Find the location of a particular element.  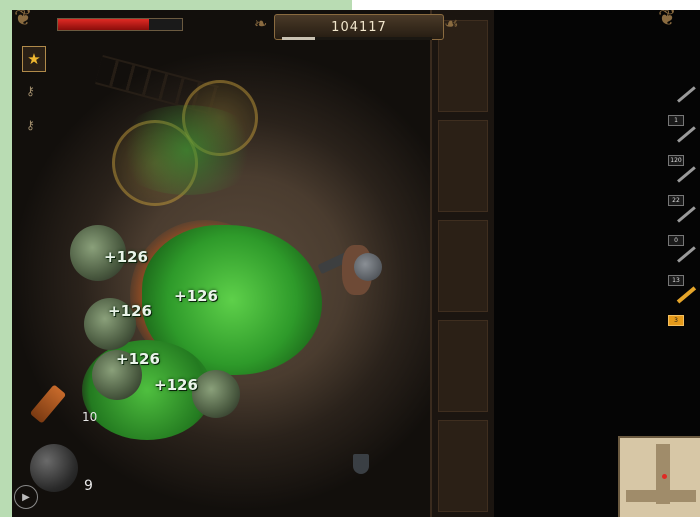

ornament-icon: ☙ is located at coordinates (451, 23).